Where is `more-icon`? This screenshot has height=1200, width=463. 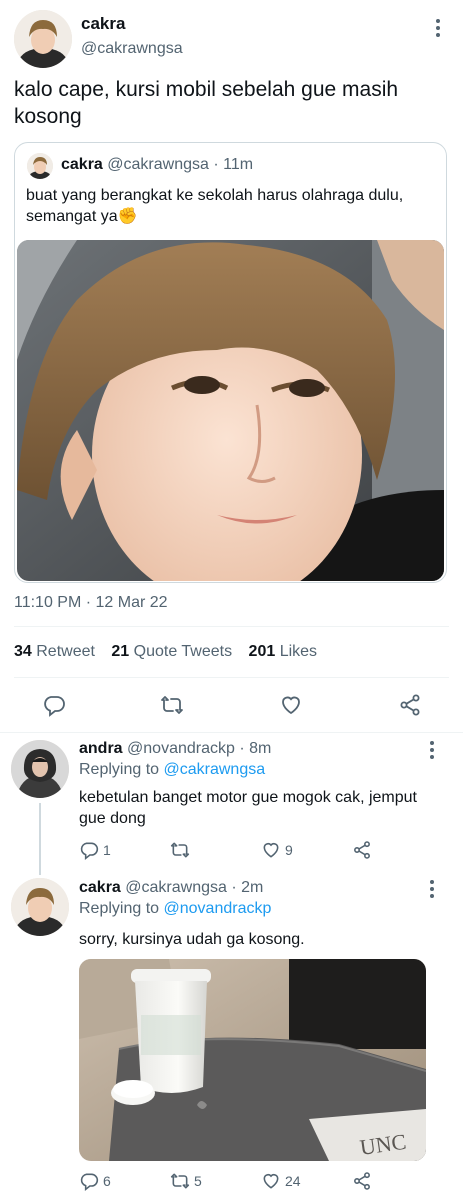 more-icon is located at coordinates (438, 28).